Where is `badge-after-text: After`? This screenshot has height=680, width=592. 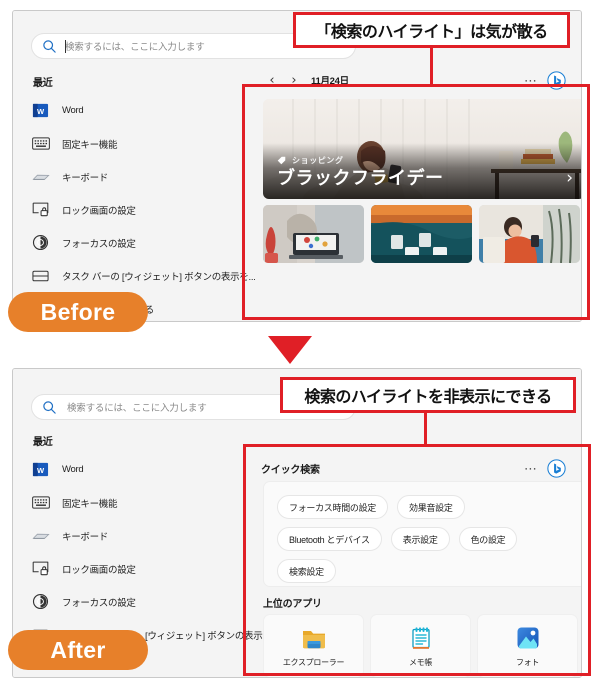
badge-after-text: After is located at coordinates (78, 649).